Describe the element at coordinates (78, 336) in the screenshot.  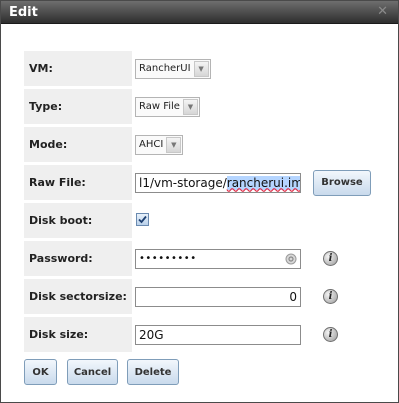
I see `disk-size-label: Disk size:` at that location.